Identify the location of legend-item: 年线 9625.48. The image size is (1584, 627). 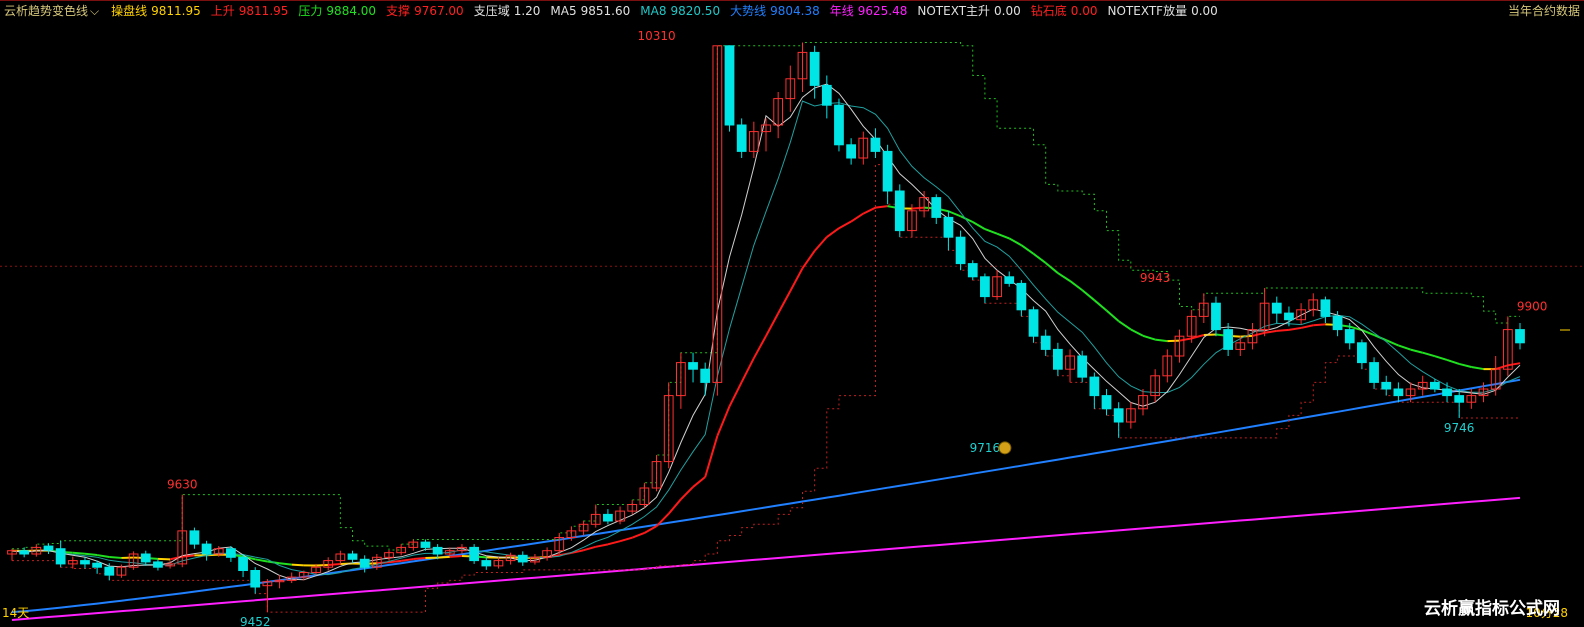
(869, 11).